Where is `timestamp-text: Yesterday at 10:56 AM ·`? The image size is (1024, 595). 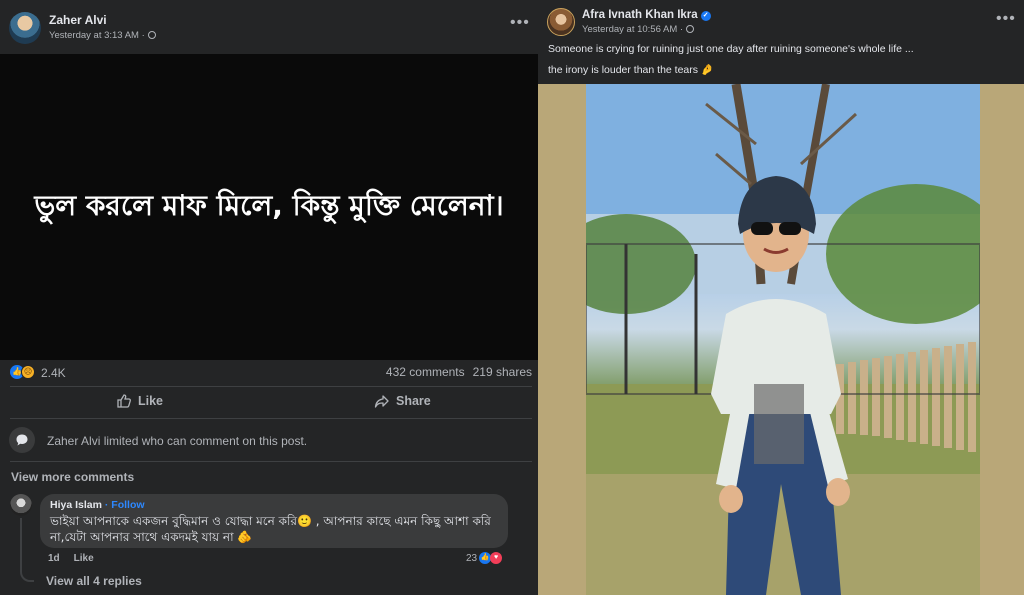 timestamp-text: Yesterday at 10:56 AM · is located at coordinates (632, 29).